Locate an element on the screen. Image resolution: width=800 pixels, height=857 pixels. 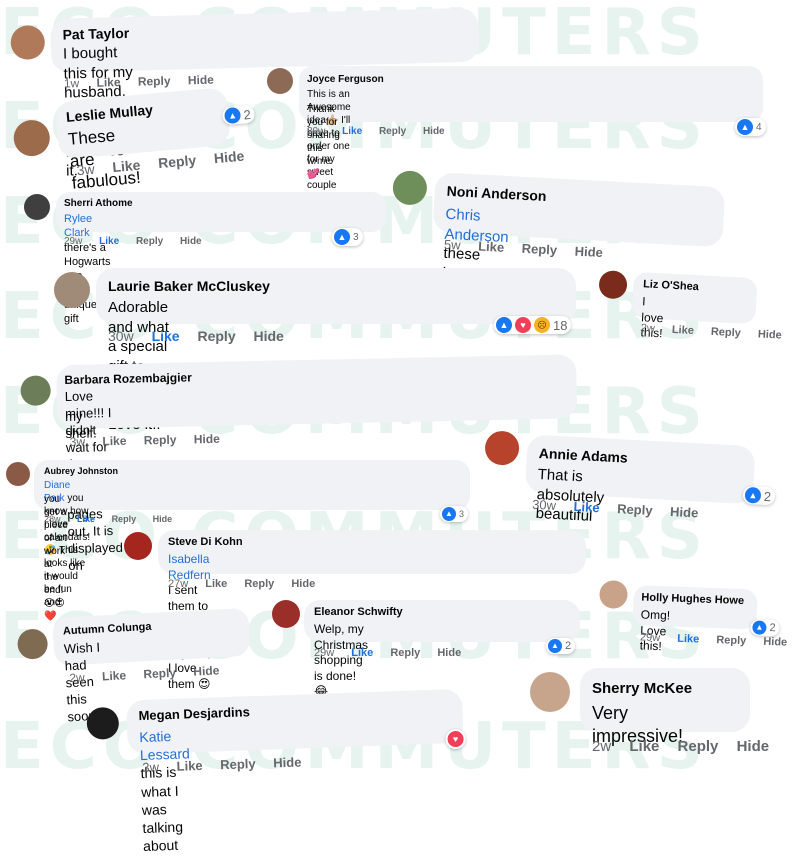
commenter-name: Eleanor Schwifty is located at coordinates (358, 612).